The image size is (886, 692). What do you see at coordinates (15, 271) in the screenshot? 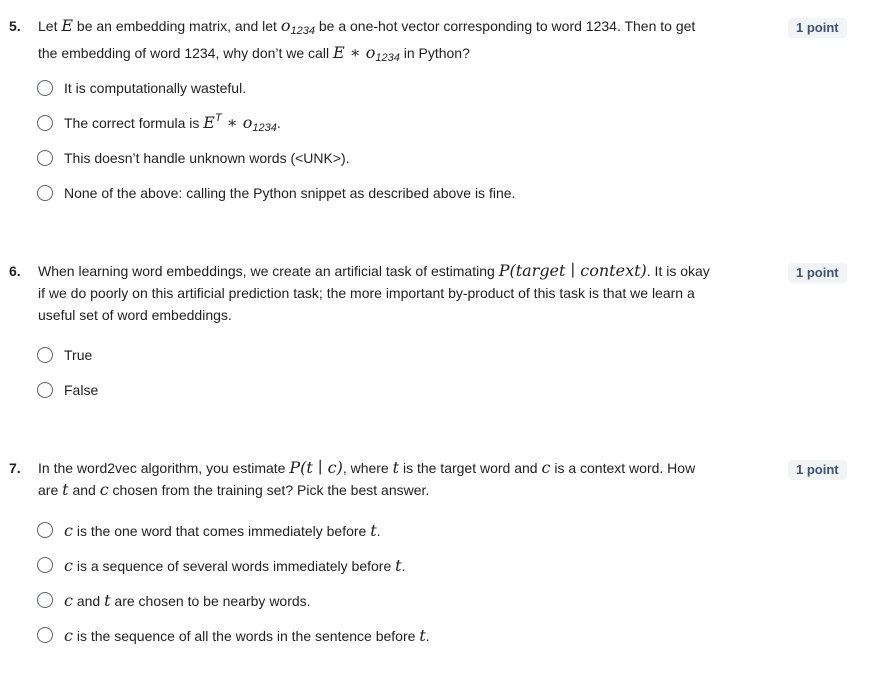
I see `question-number: 6.` at bounding box center [15, 271].